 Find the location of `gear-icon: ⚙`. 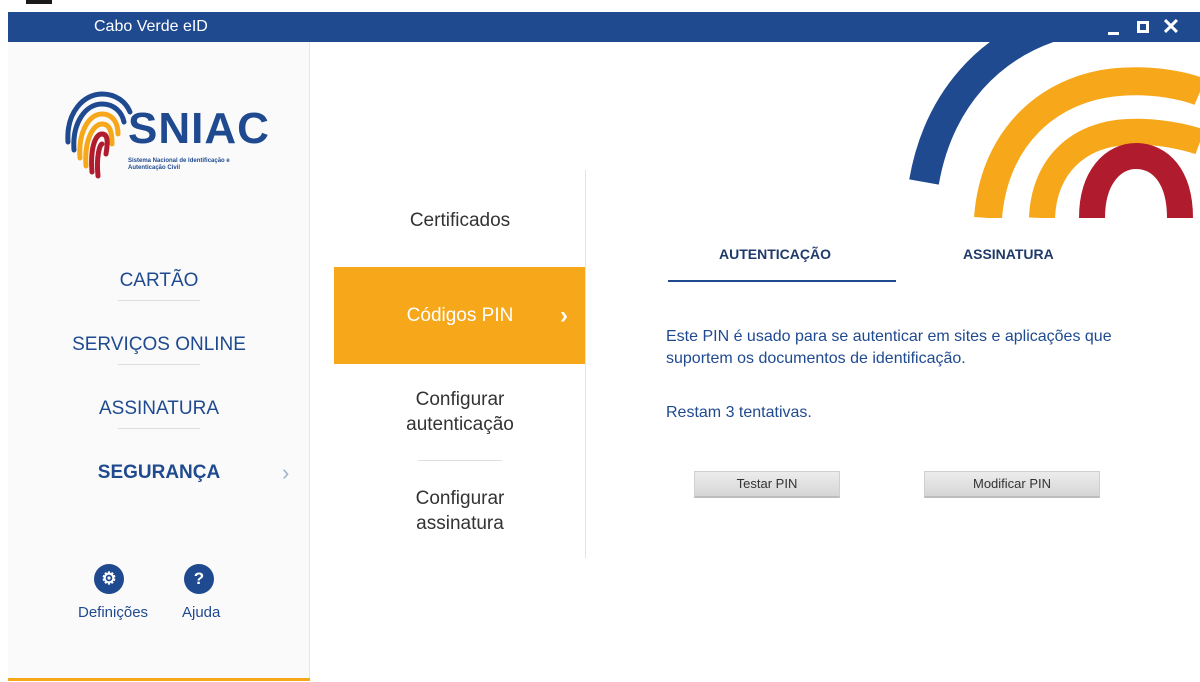

gear-icon: ⚙ is located at coordinates (109, 578).